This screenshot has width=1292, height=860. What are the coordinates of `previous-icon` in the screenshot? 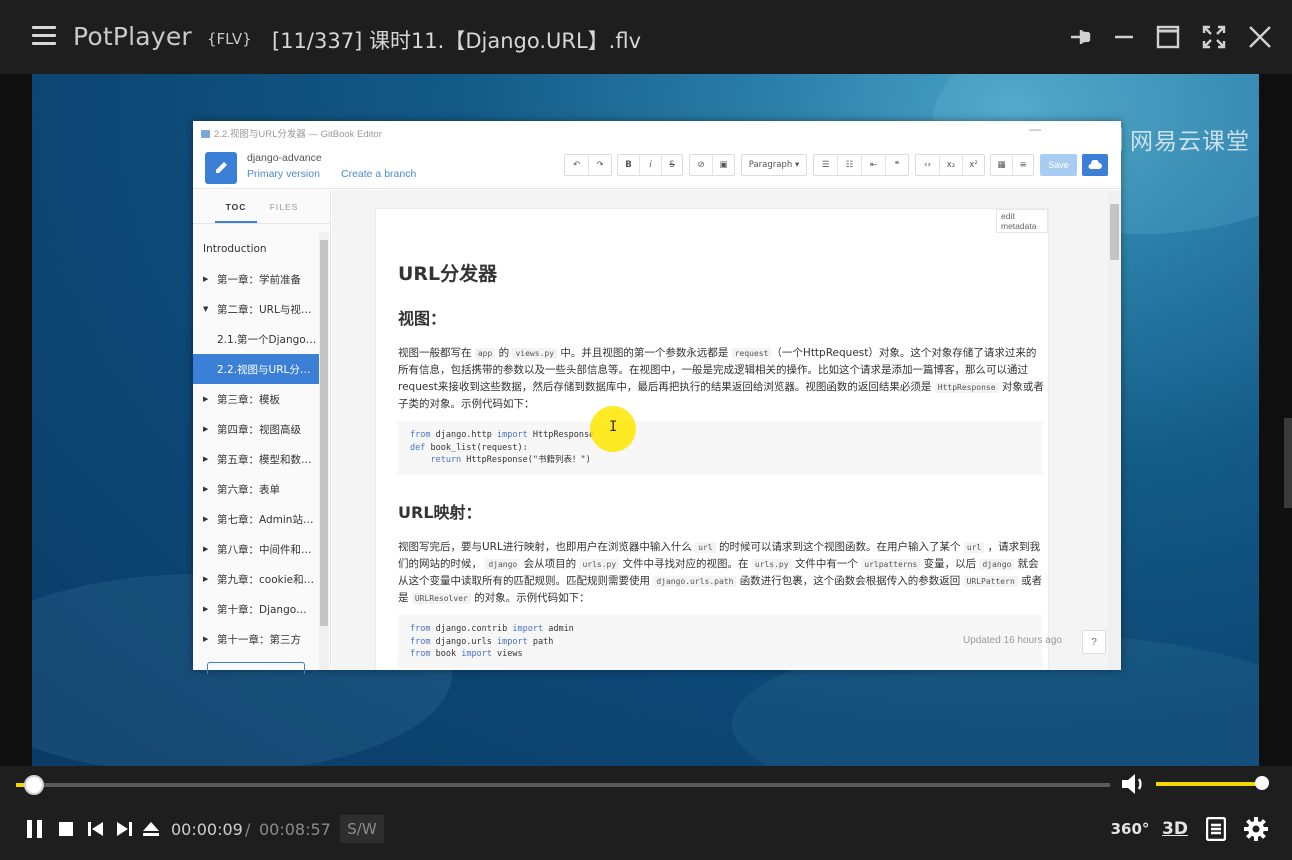 It's located at (96, 829).